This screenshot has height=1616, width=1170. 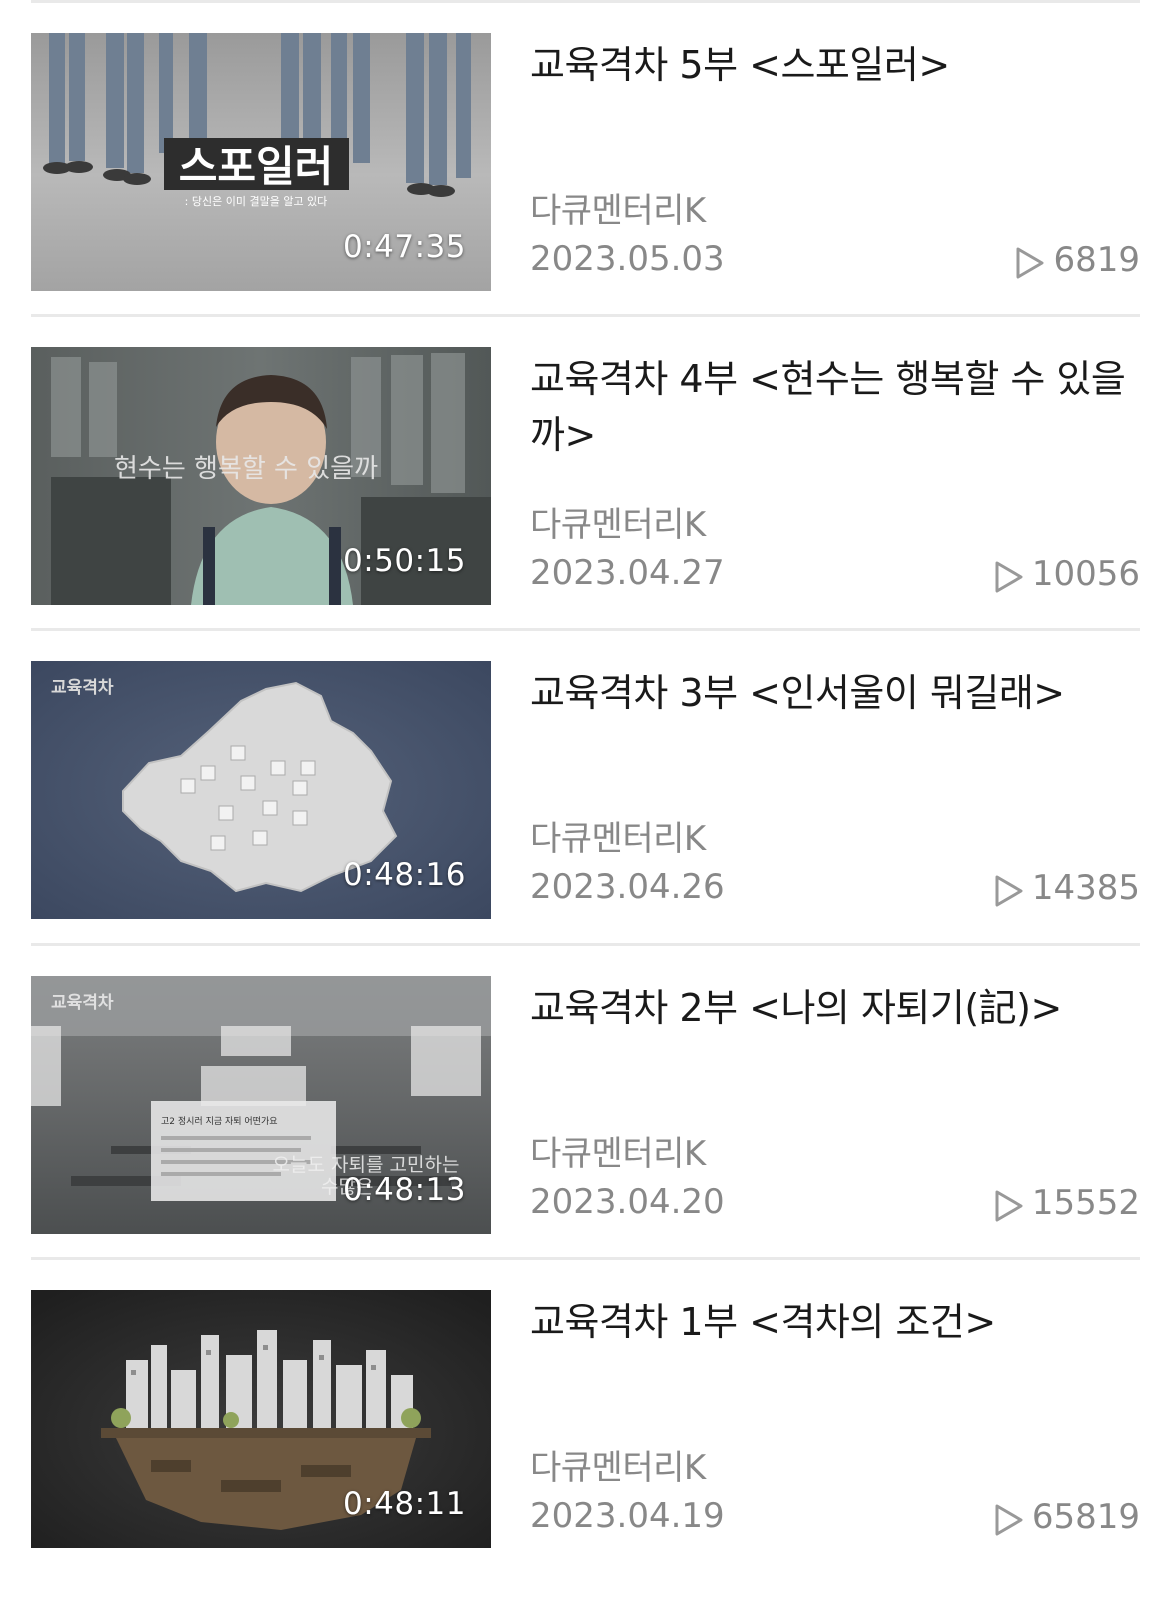 I want to click on video-thumbnail: 교육격차 0:48:16, so click(x=261, y=790).